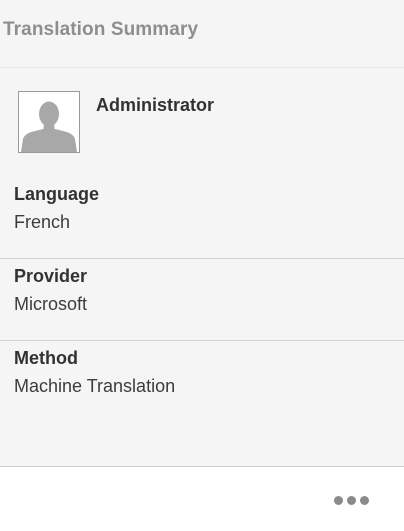 The width and height of the screenshot is (404, 531). I want to click on user-silhouette-icon, so click(49, 122).